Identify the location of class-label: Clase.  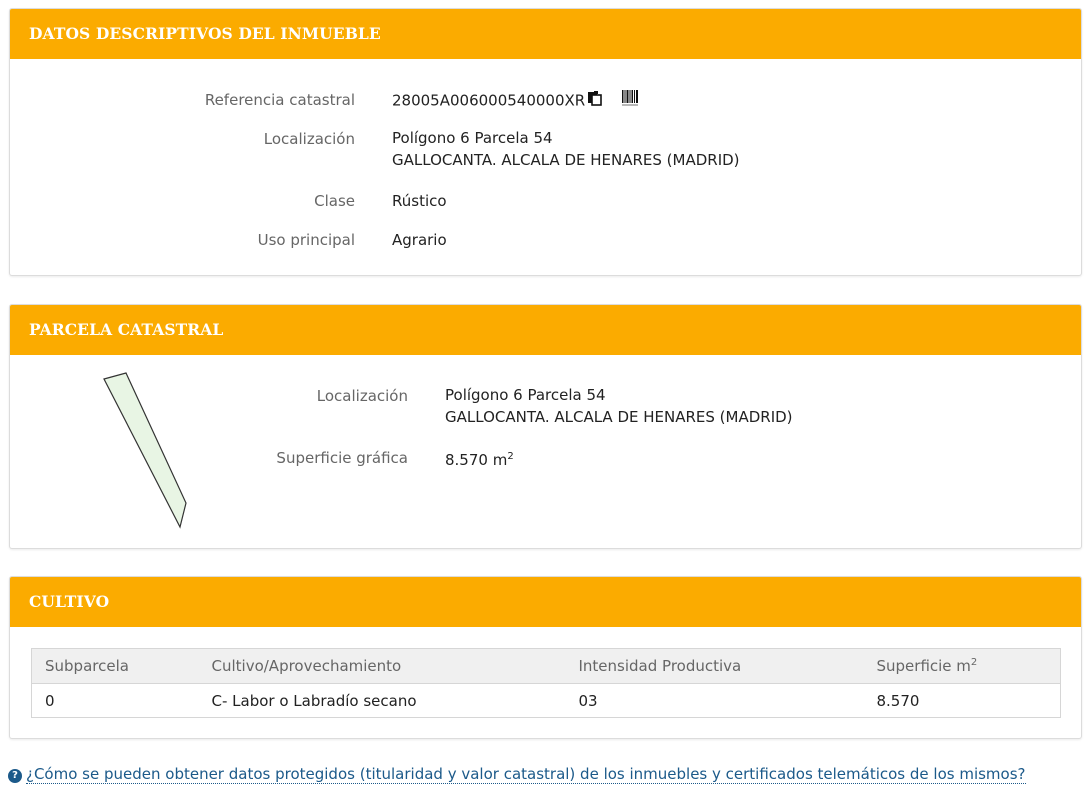
(334, 201).